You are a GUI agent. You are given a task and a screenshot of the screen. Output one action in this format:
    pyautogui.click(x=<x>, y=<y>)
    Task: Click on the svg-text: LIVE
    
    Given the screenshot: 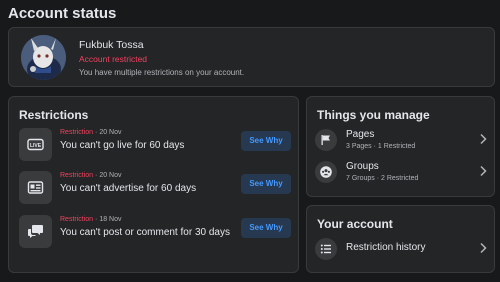 What is the action you would take?
    pyautogui.click(x=36, y=146)
    